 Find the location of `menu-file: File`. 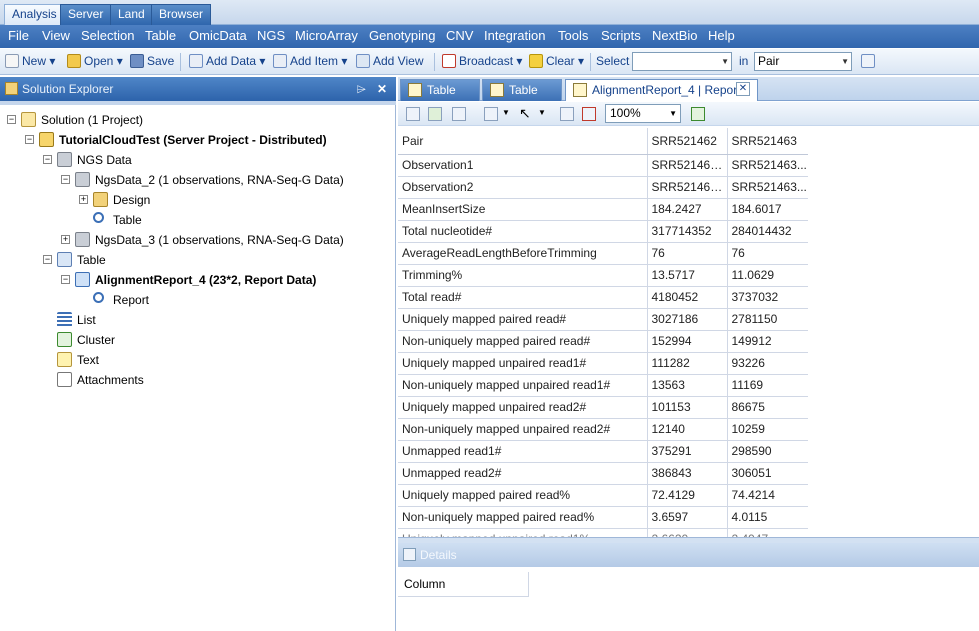

menu-file: File is located at coordinates (18, 35).